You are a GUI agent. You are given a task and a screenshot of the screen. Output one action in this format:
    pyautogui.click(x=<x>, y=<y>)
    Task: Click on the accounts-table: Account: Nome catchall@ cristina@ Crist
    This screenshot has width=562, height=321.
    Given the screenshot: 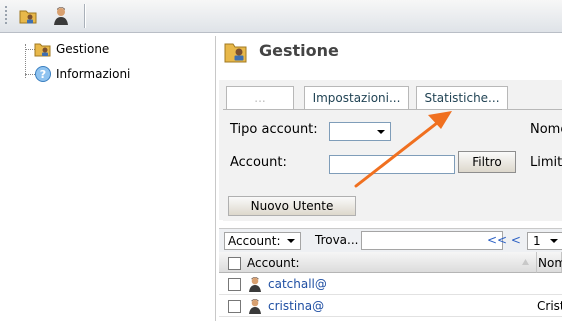 What is the action you would take?
    pyautogui.click(x=390, y=286)
    